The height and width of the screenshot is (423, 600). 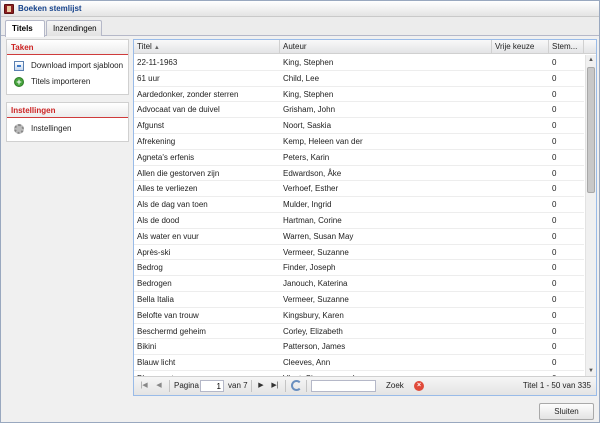 What do you see at coordinates (207, 47) in the screenshot?
I see `column-header-titel: Titel ▲` at bounding box center [207, 47].